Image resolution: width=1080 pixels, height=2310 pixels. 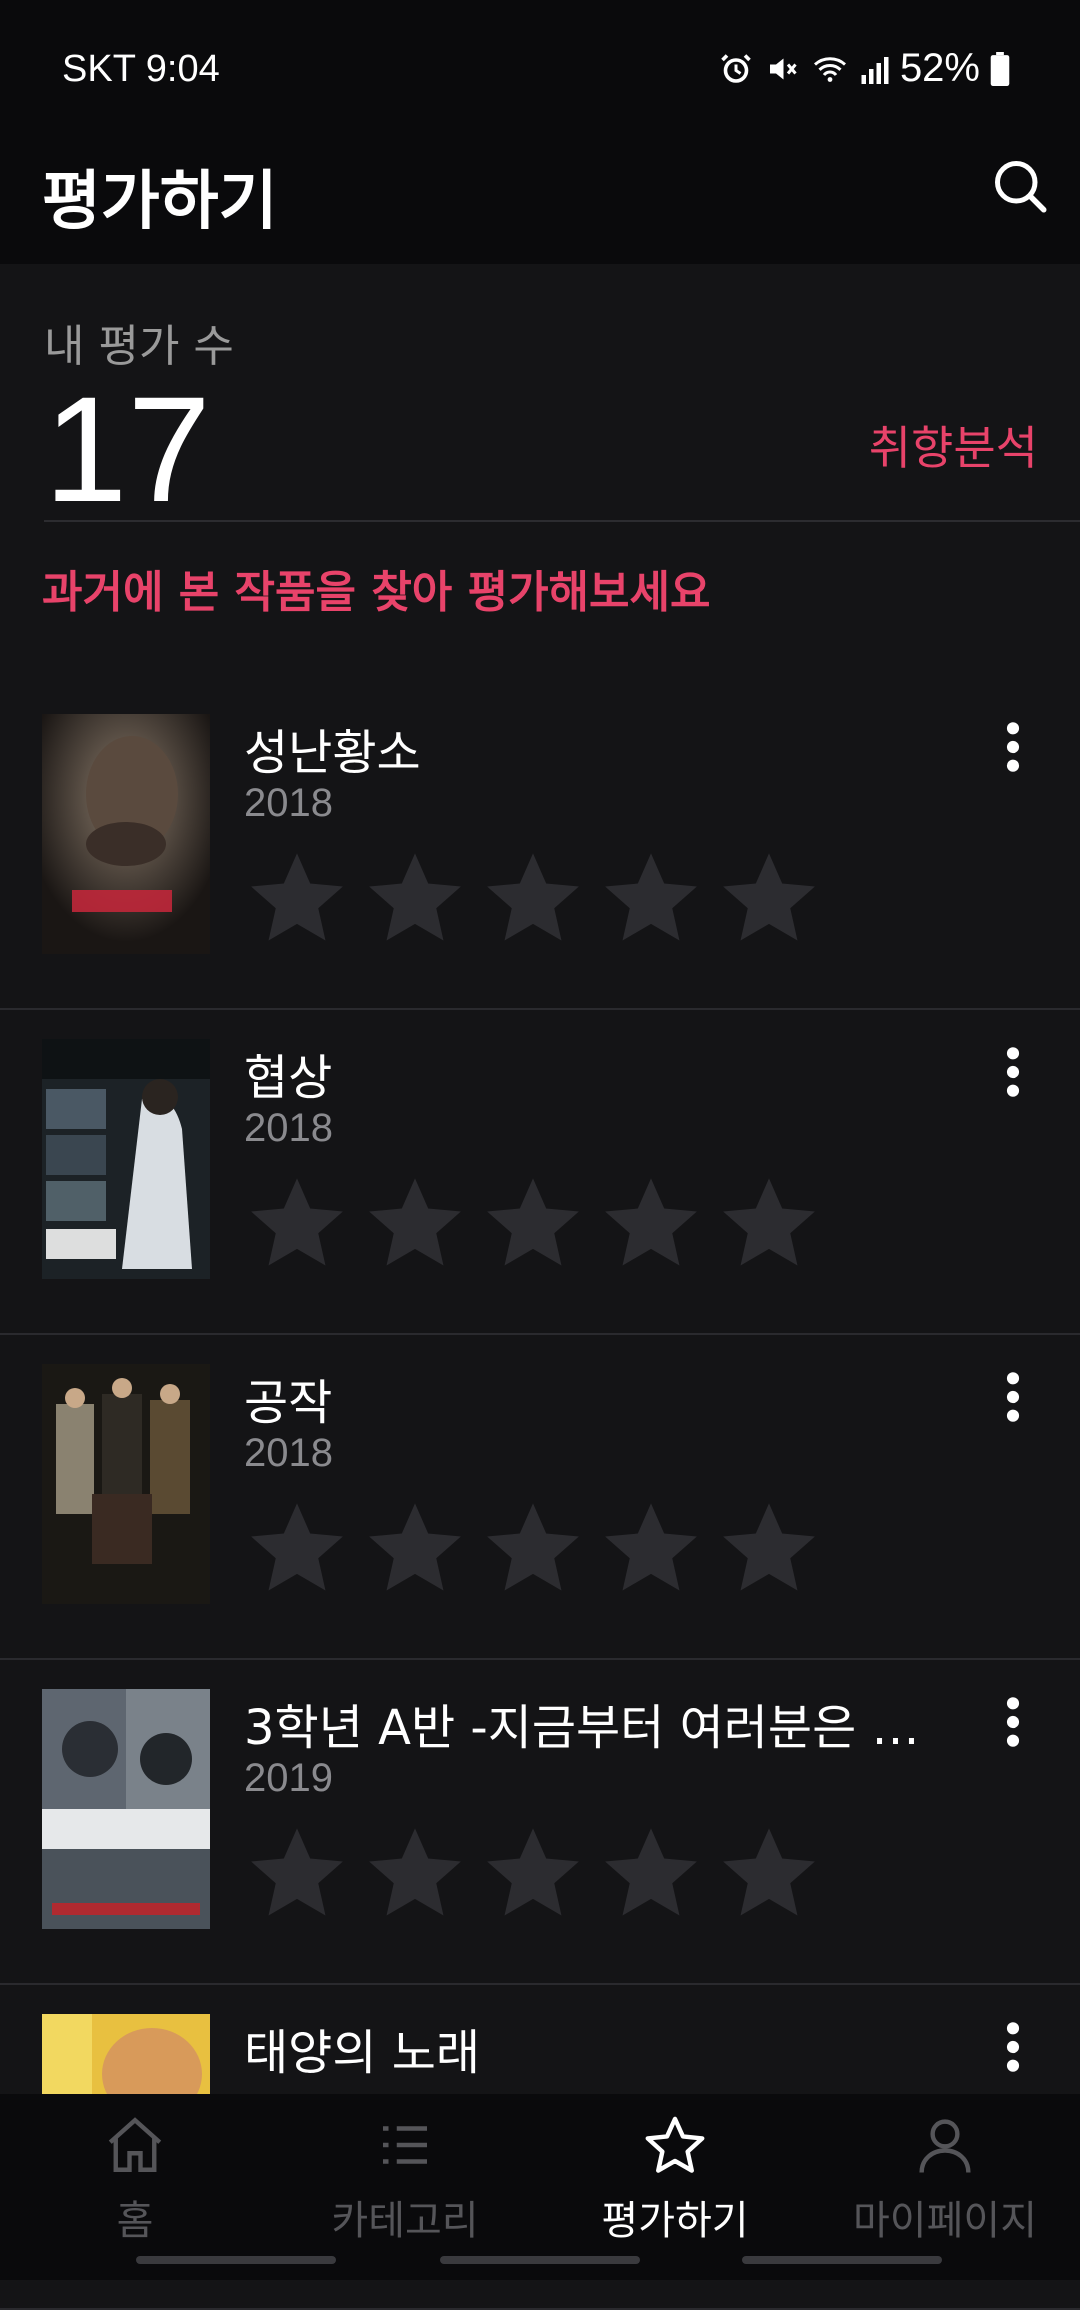 I want to click on person-icon, so click(x=945, y=2146).